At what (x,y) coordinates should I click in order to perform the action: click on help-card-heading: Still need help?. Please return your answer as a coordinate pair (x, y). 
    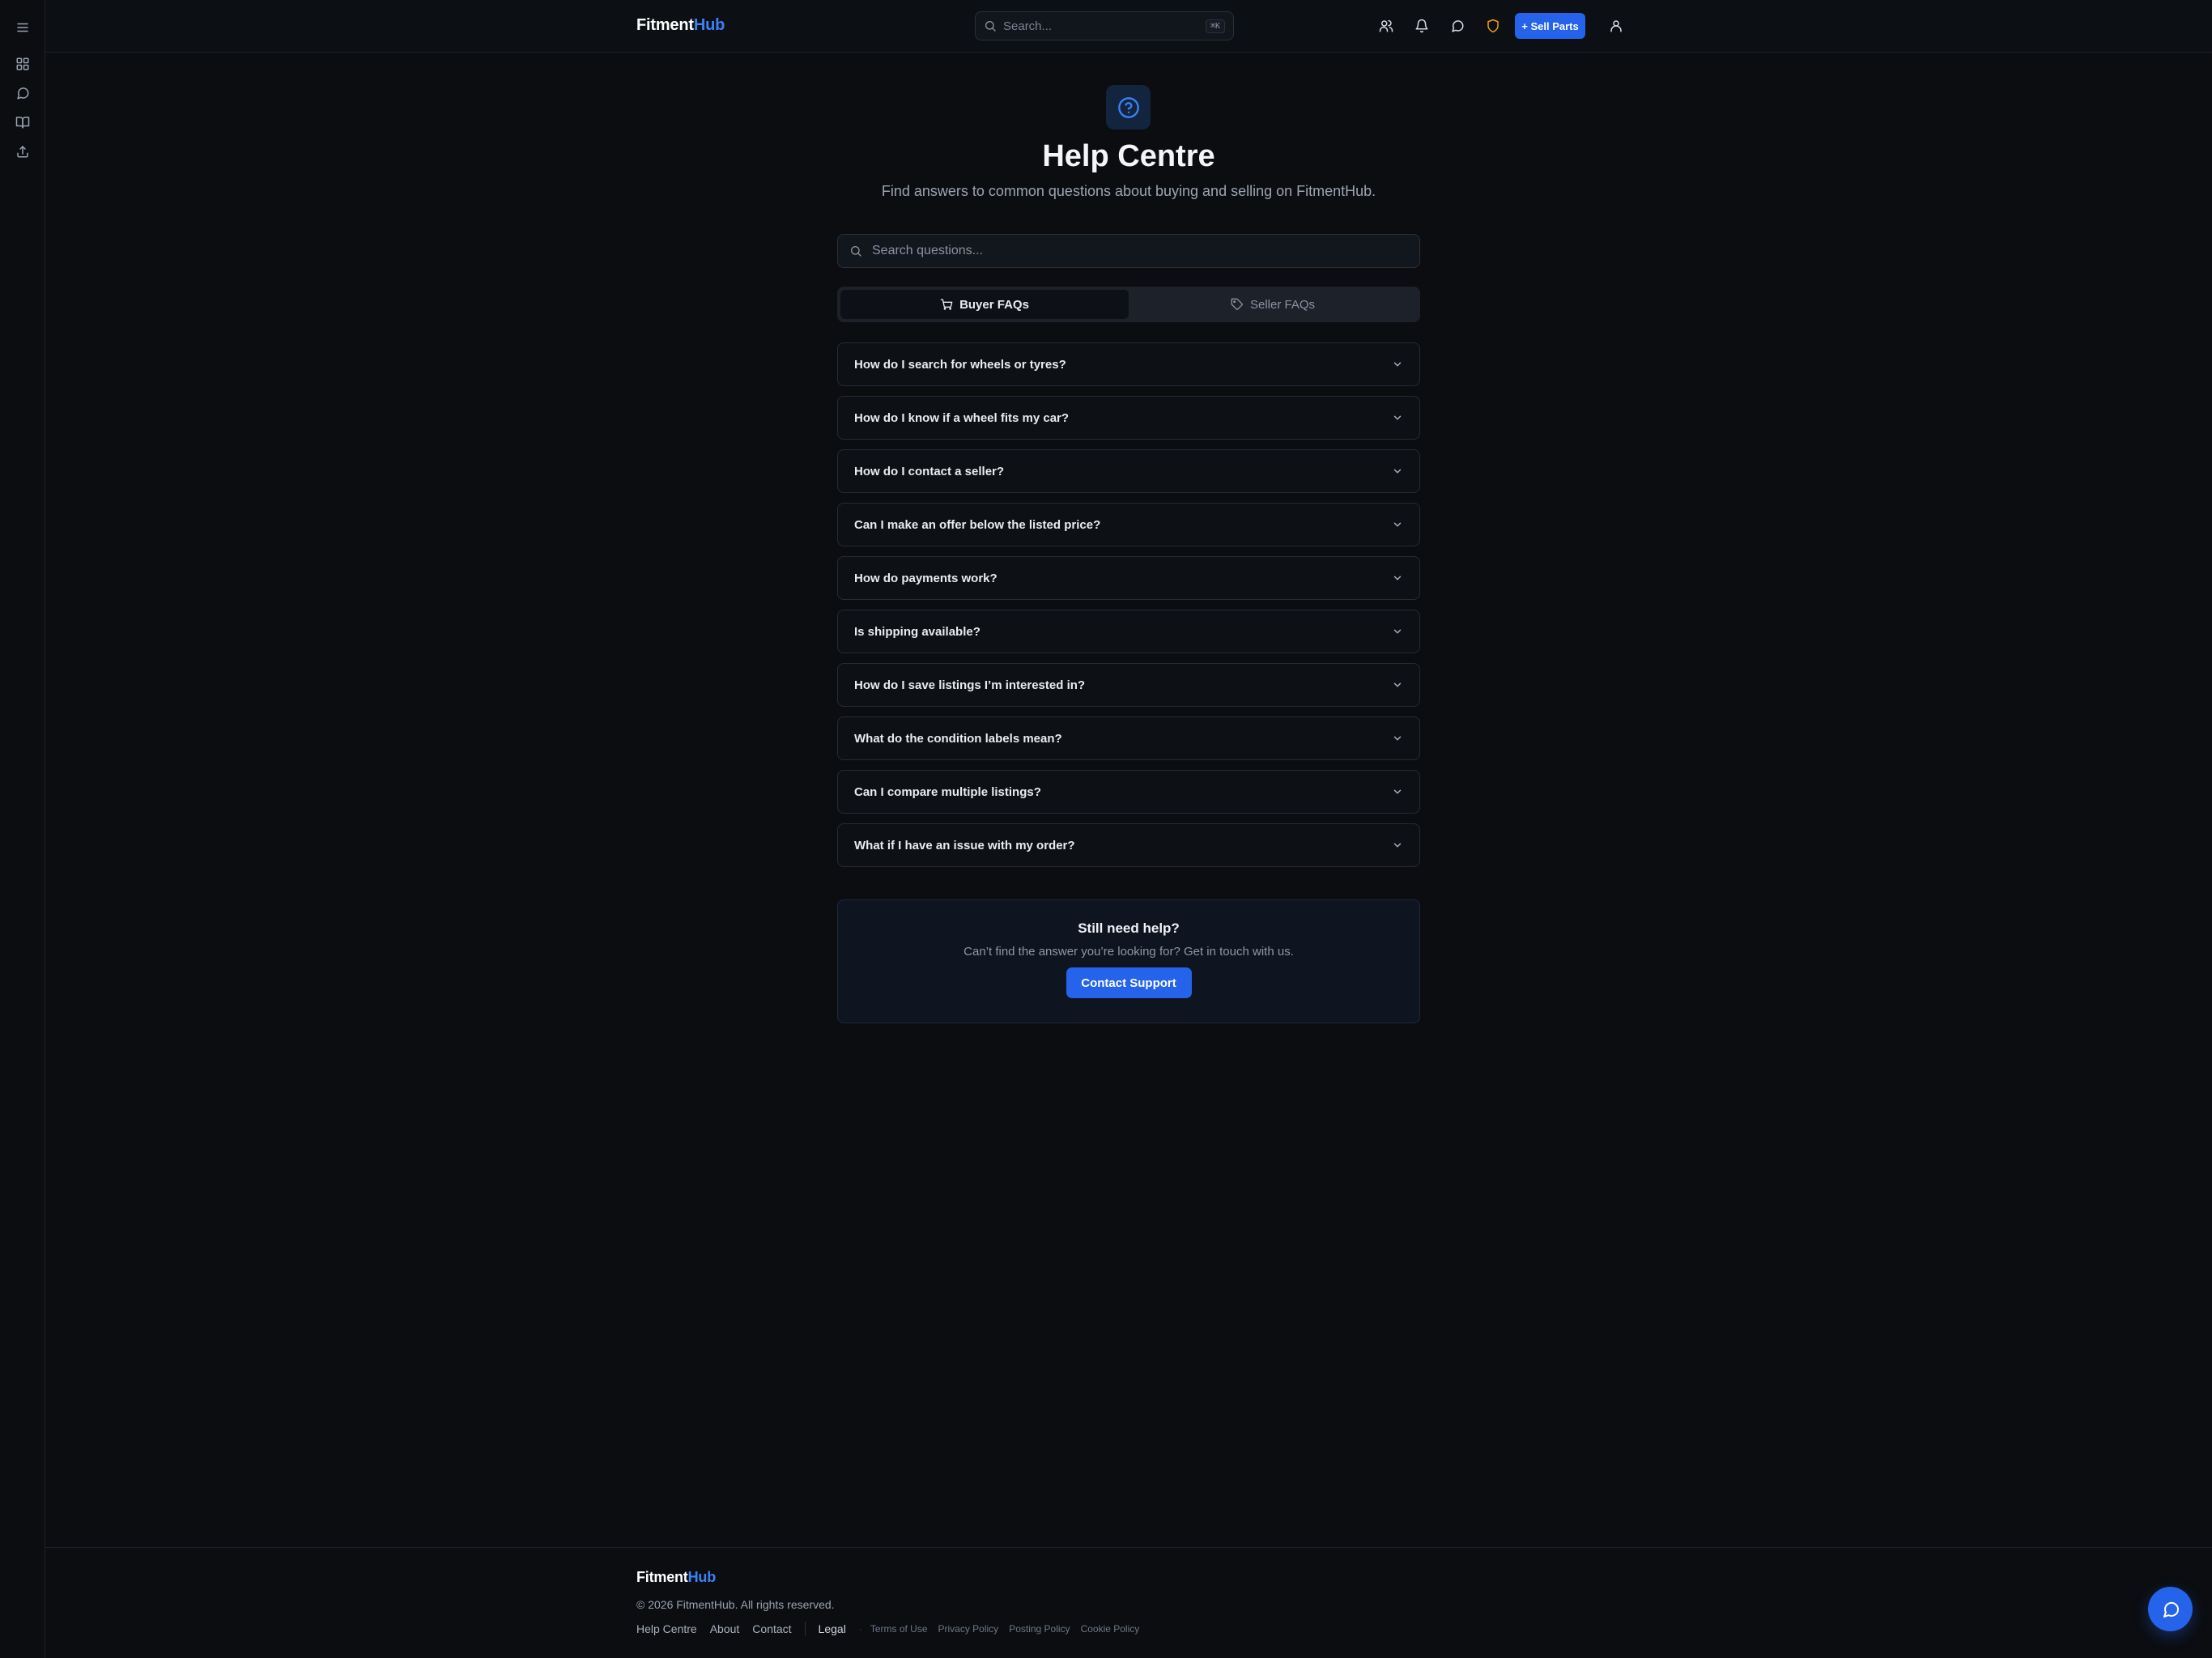
    Looking at the image, I should click on (1129, 928).